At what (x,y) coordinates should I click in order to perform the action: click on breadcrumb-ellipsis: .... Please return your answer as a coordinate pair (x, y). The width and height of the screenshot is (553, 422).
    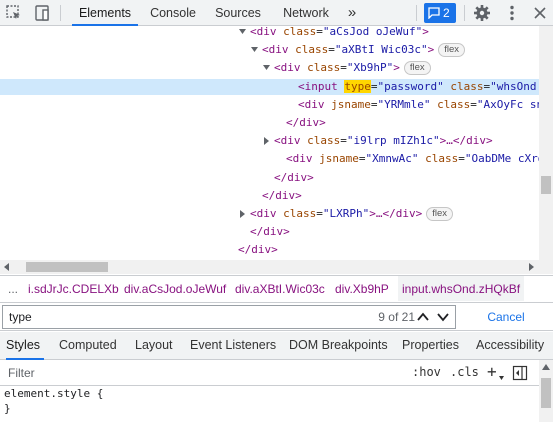
    Looking at the image, I should click on (13, 288).